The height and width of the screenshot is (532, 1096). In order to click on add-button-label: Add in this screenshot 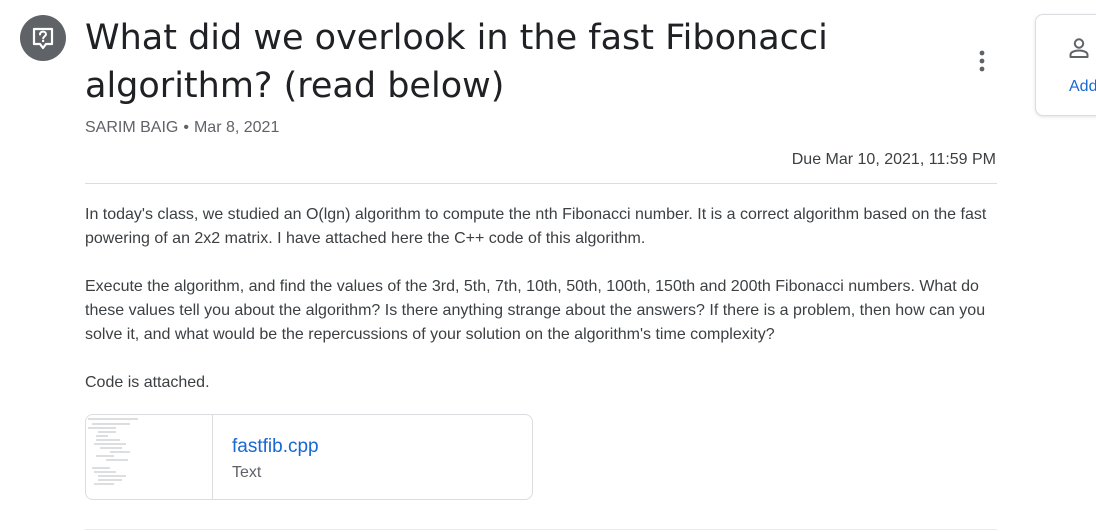, I will do `click(1082, 87)`.